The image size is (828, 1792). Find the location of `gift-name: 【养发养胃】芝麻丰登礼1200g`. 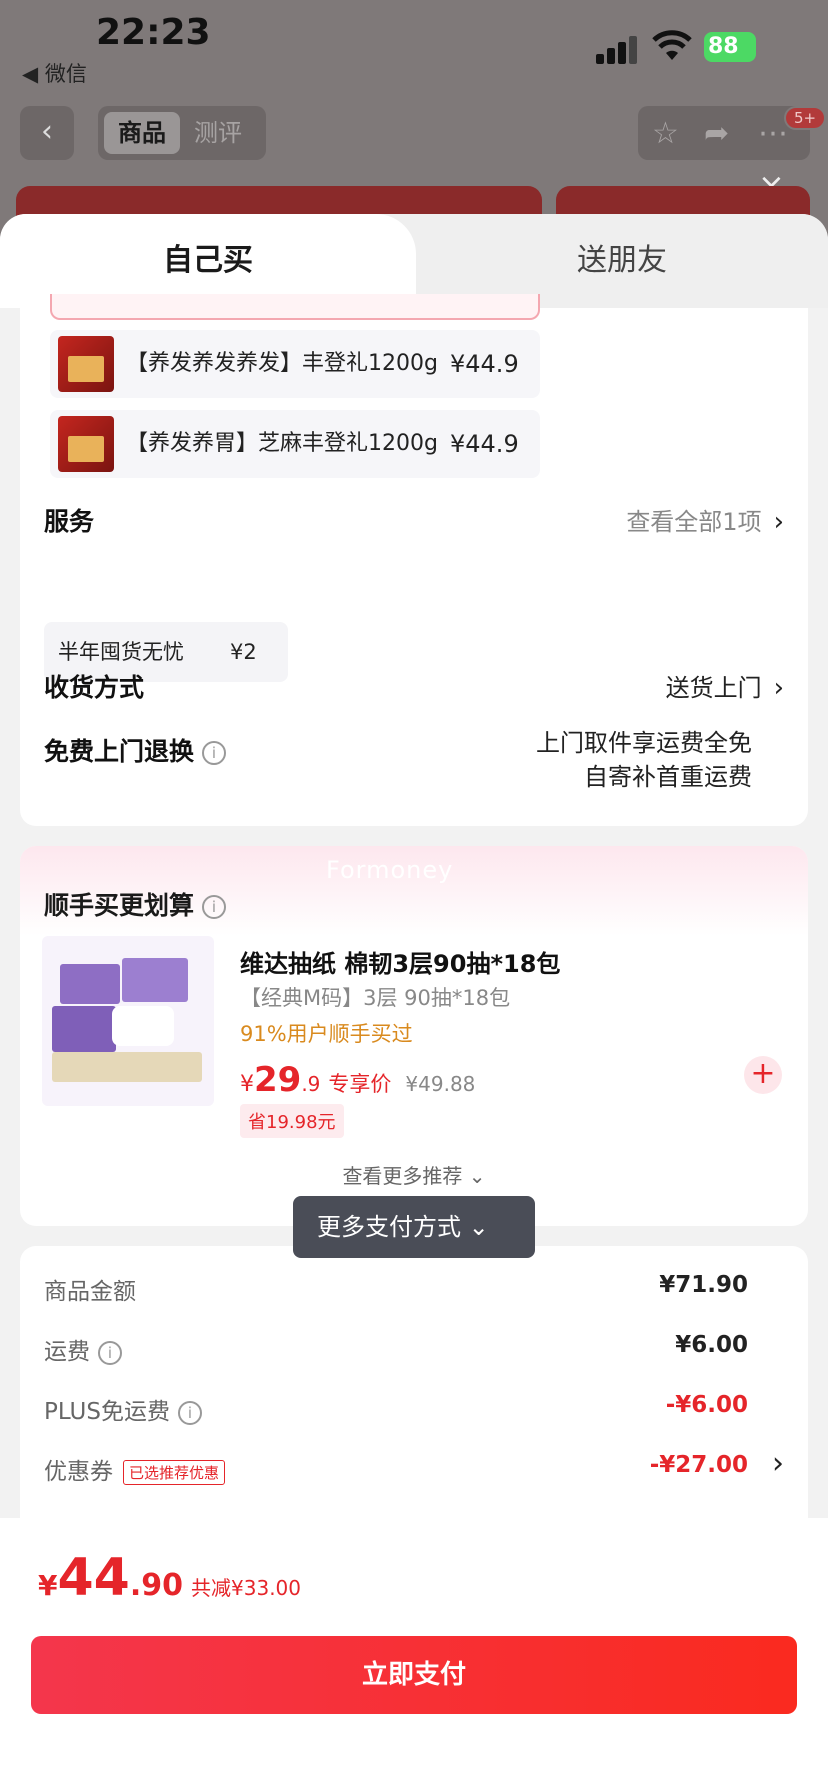

gift-name: 【养发养胃】芝麻丰登礼1200g is located at coordinates (282, 443).